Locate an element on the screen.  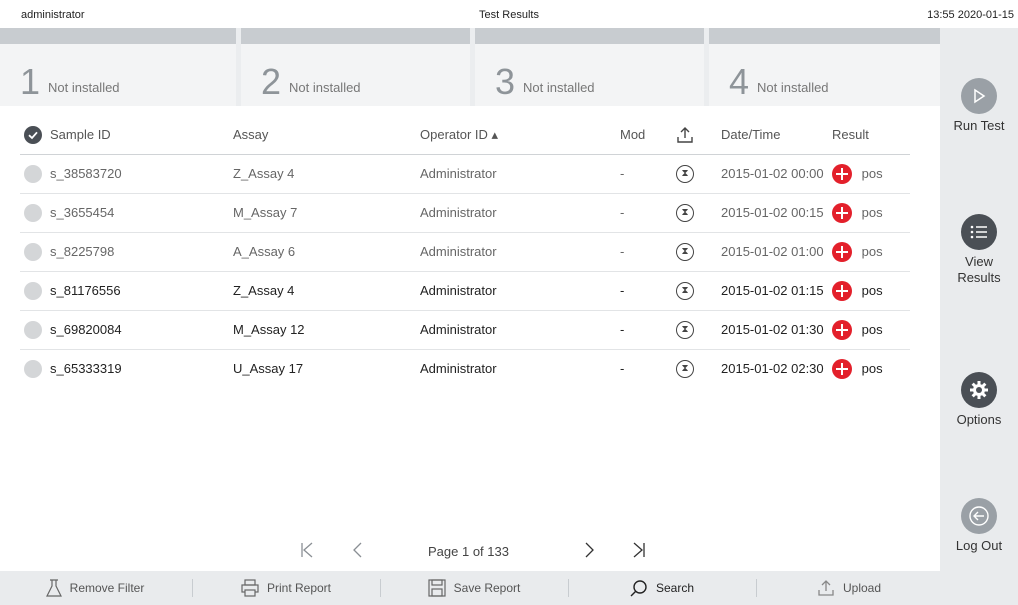
upload-button: Upload is located at coordinates (849, 588).